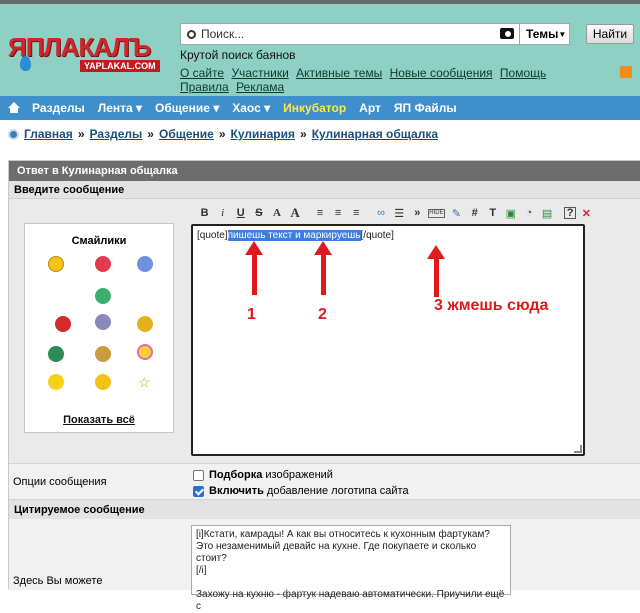 The height and width of the screenshot is (613, 640). Describe the element at coordinates (120, 66) in the screenshot. I see `logo-subtitle: YAPLAKAL.COM` at that location.